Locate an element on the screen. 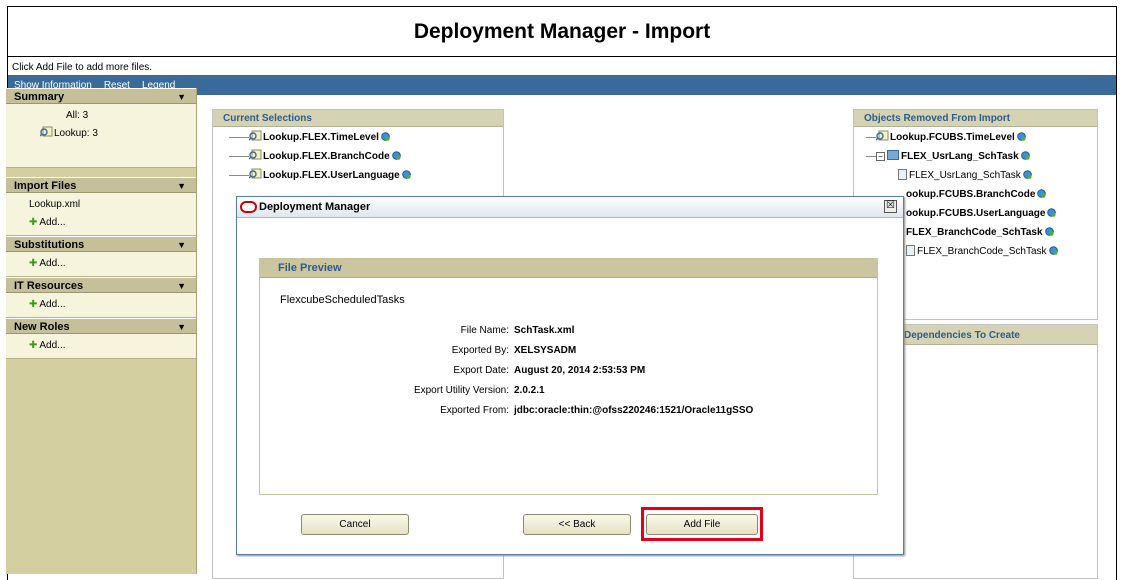 The image size is (1124, 580). summary-section-header: Summary ▼ is located at coordinates (101, 96).